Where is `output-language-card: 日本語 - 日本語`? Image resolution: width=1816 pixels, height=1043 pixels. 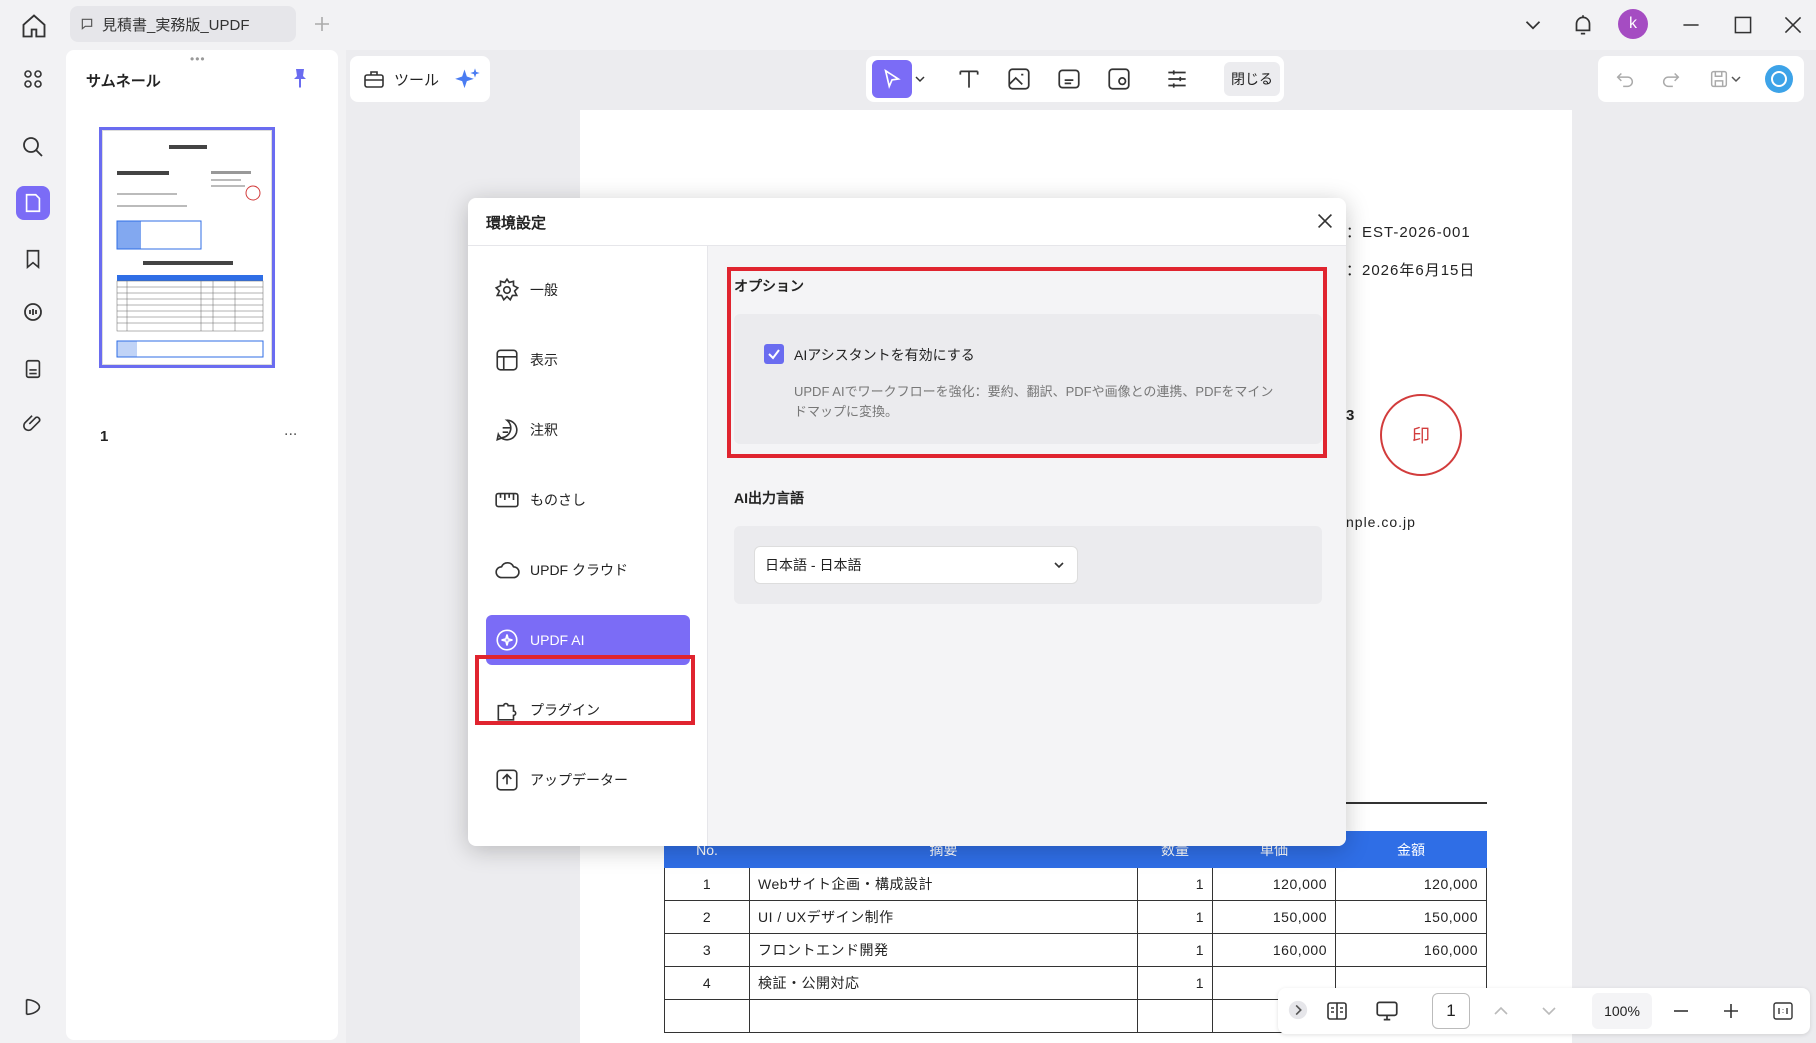 output-language-card: 日本語 - 日本語 is located at coordinates (1028, 565).